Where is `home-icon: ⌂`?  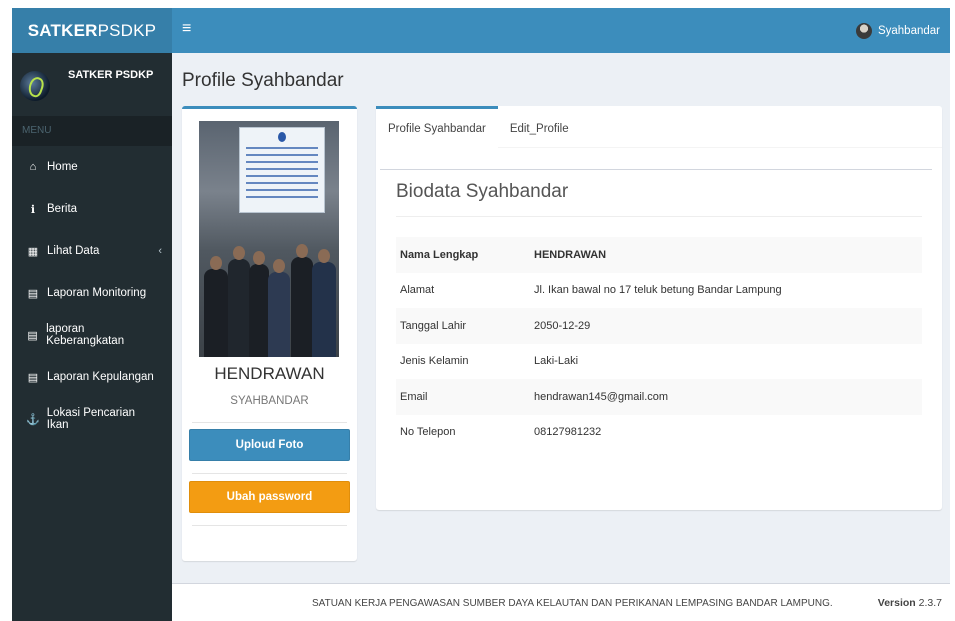 home-icon: ⌂ is located at coordinates (33, 167).